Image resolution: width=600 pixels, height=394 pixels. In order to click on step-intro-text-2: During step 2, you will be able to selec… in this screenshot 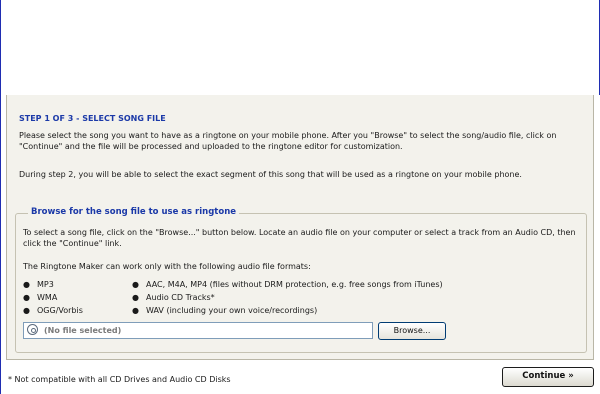, I will do `click(270, 174)`.